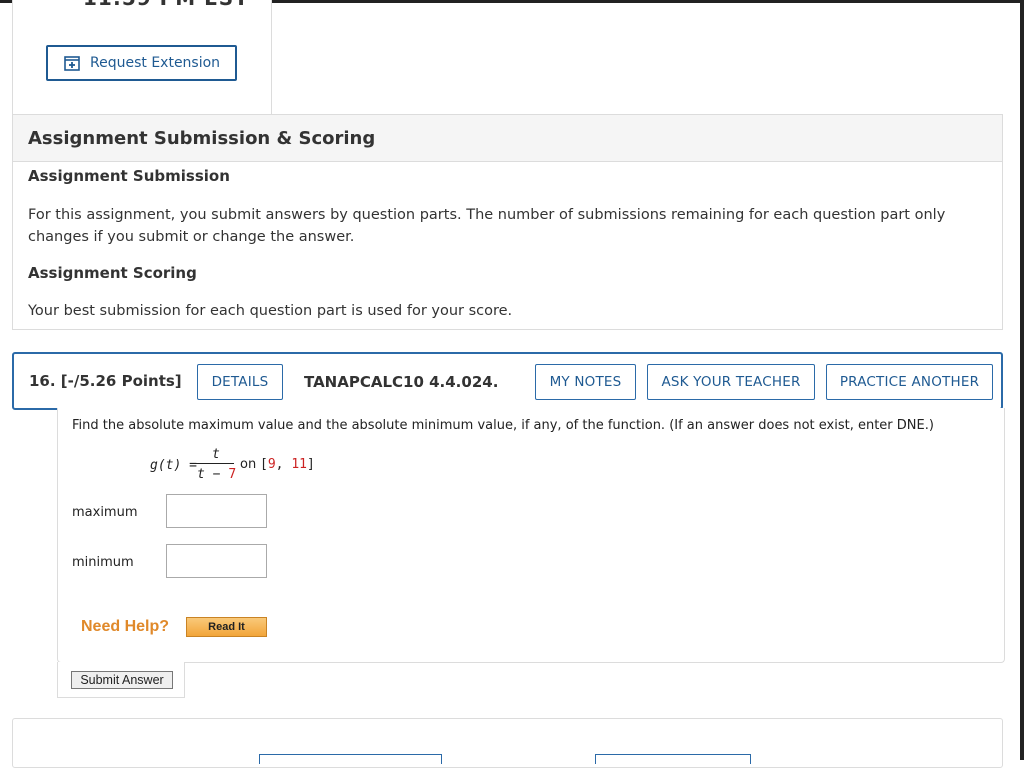  What do you see at coordinates (507, 138) in the screenshot?
I see `scoring-title: Assignment Submission & Scoring` at bounding box center [507, 138].